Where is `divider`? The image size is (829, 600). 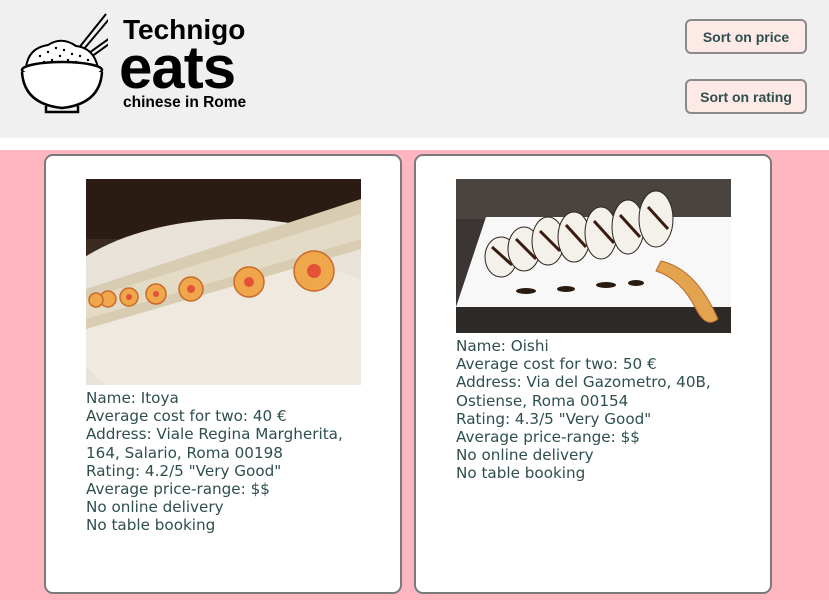 divider is located at coordinates (414, 144).